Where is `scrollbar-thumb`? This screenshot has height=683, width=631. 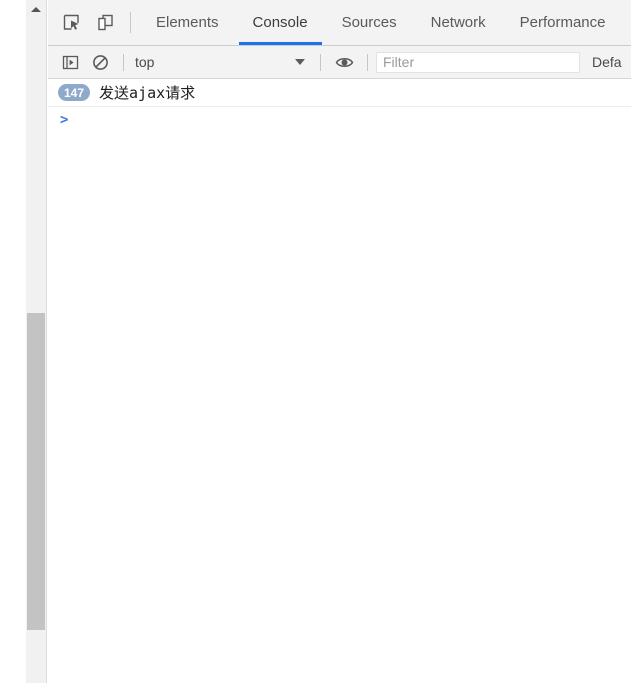 scrollbar-thumb is located at coordinates (36, 471).